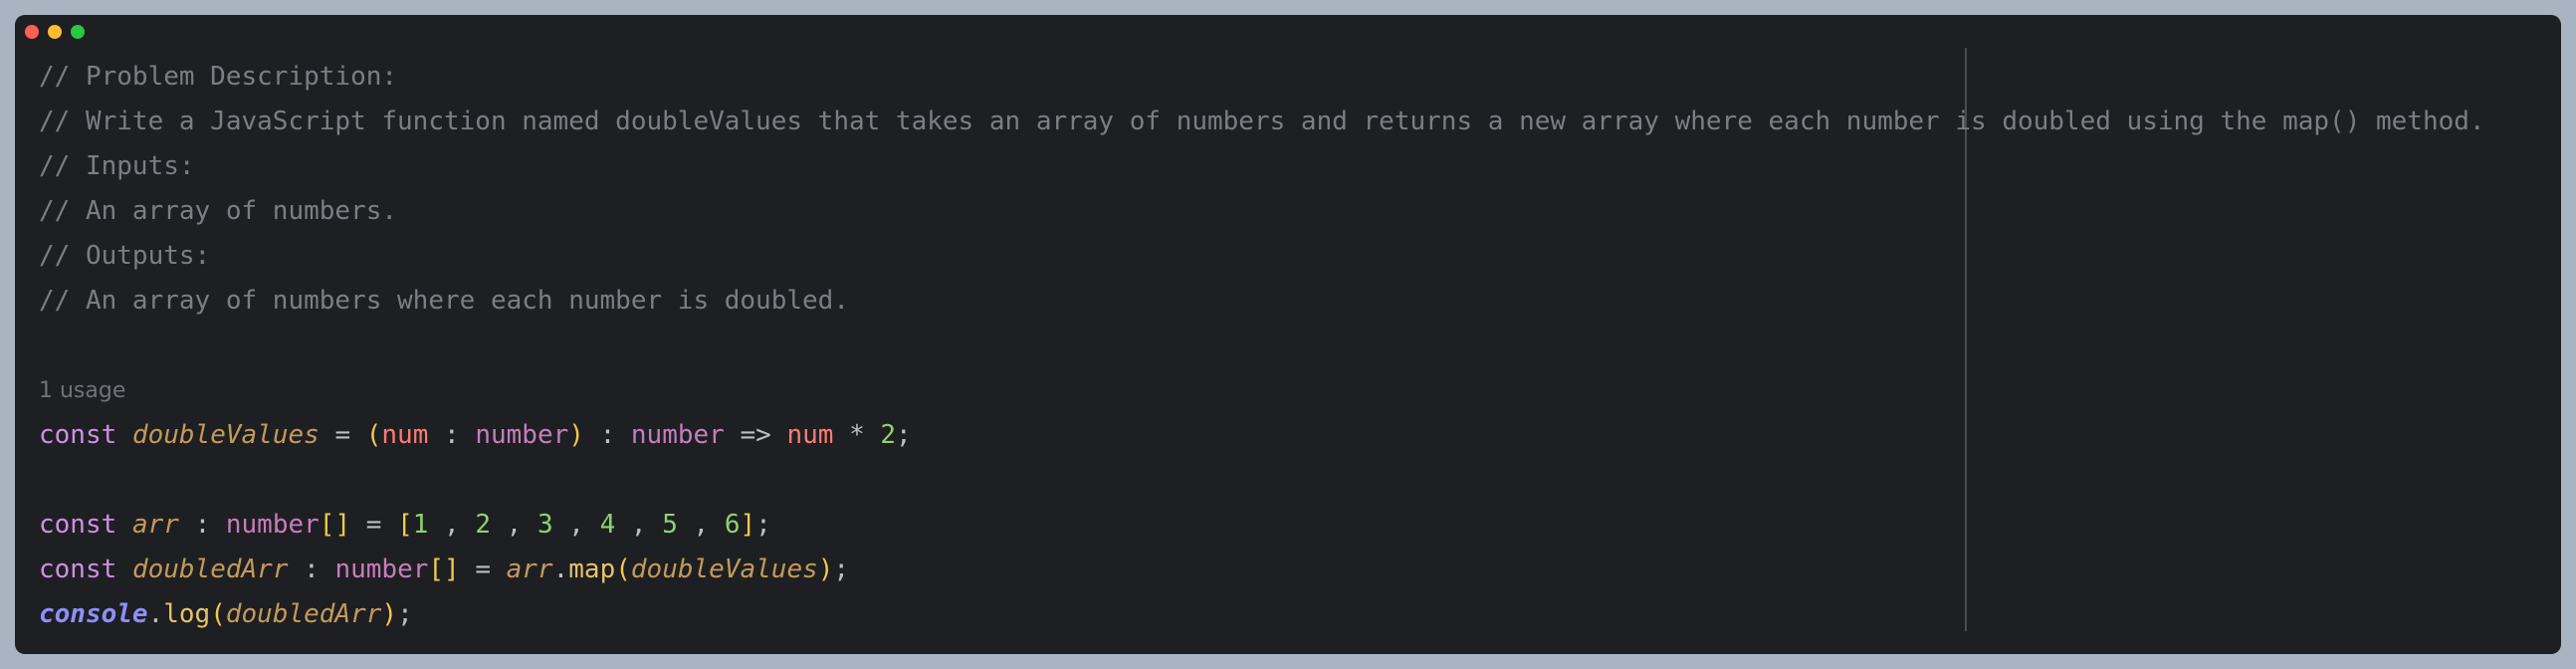 The image size is (2576, 669). Describe the element at coordinates (117, 166) in the screenshot. I see `comment-line: // Inputs:` at that location.